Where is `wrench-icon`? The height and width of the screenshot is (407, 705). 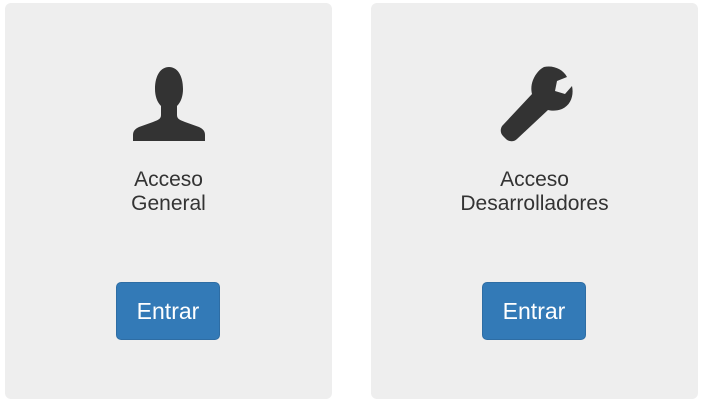
wrench-icon is located at coordinates (534, 103).